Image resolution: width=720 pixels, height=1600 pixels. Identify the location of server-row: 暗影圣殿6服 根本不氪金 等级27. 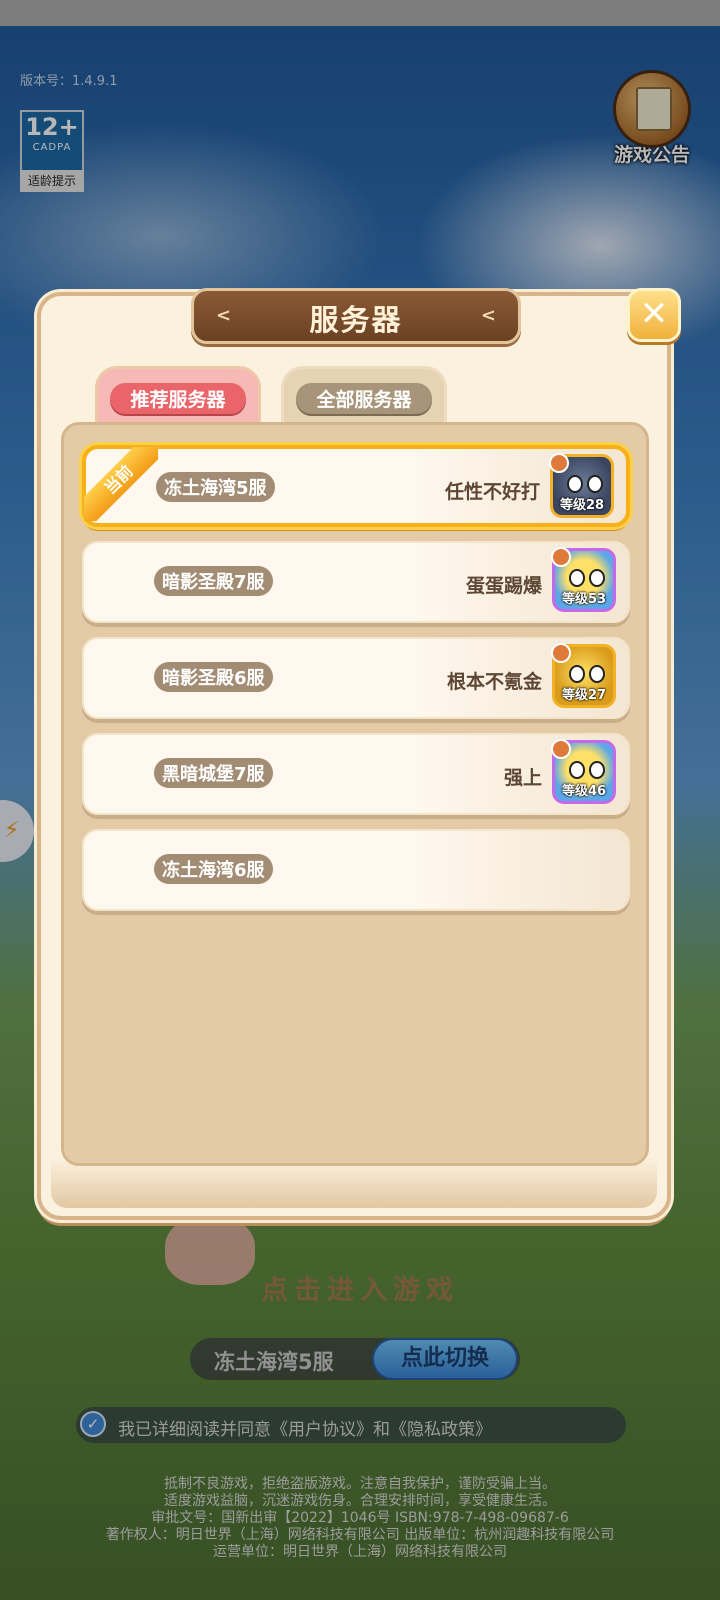
(356, 678).